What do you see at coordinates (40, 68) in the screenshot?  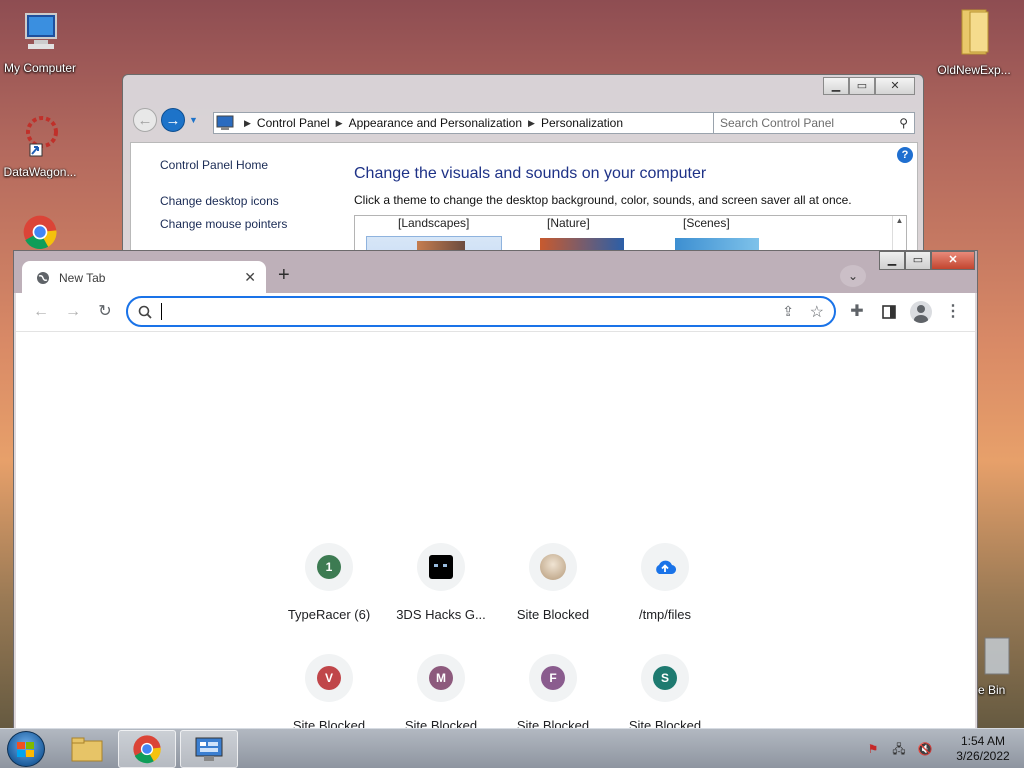 I see `desktop-icon-label: My Computer` at bounding box center [40, 68].